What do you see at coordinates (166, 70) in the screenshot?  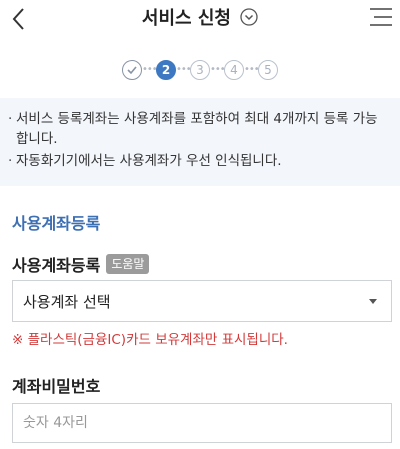 I see `step-2: 2` at bounding box center [166, 70].